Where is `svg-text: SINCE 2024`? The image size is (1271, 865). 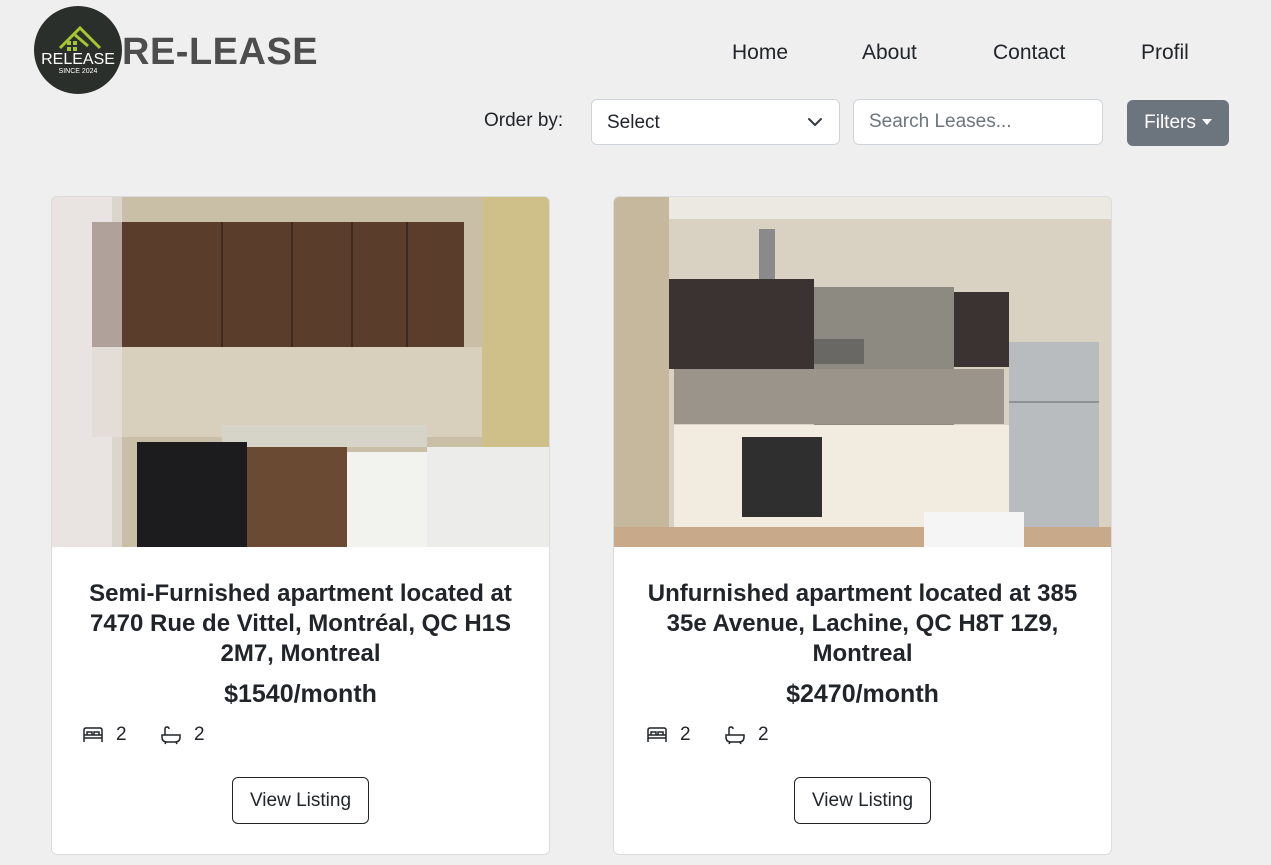
svg-text: SINCE 2024 is located at coordinates (78, 71).